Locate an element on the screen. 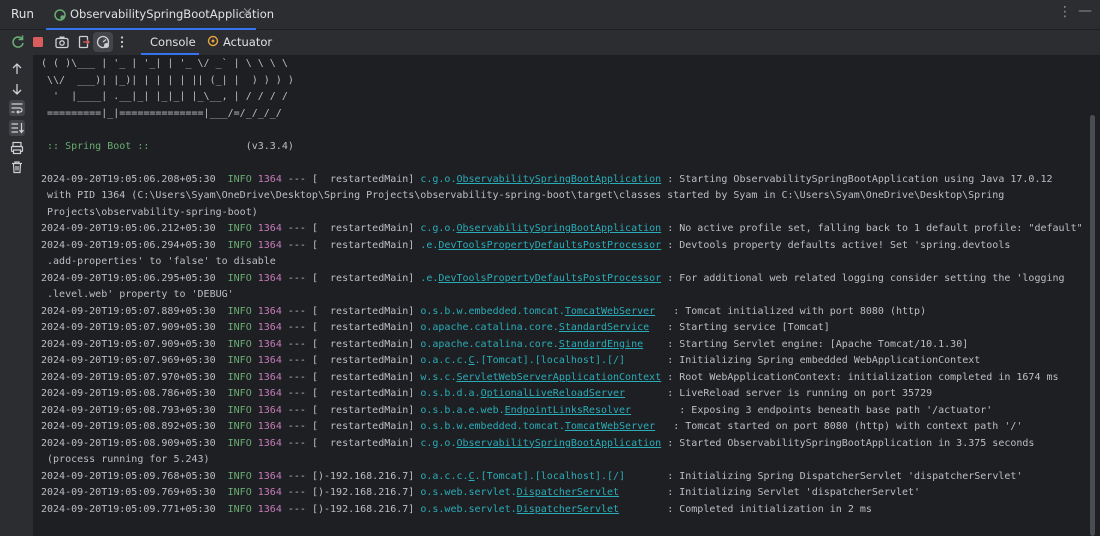 This screenshot has width=1100, height=536. log-logger-link: StandardEngine is located at coordinates (601, 344).